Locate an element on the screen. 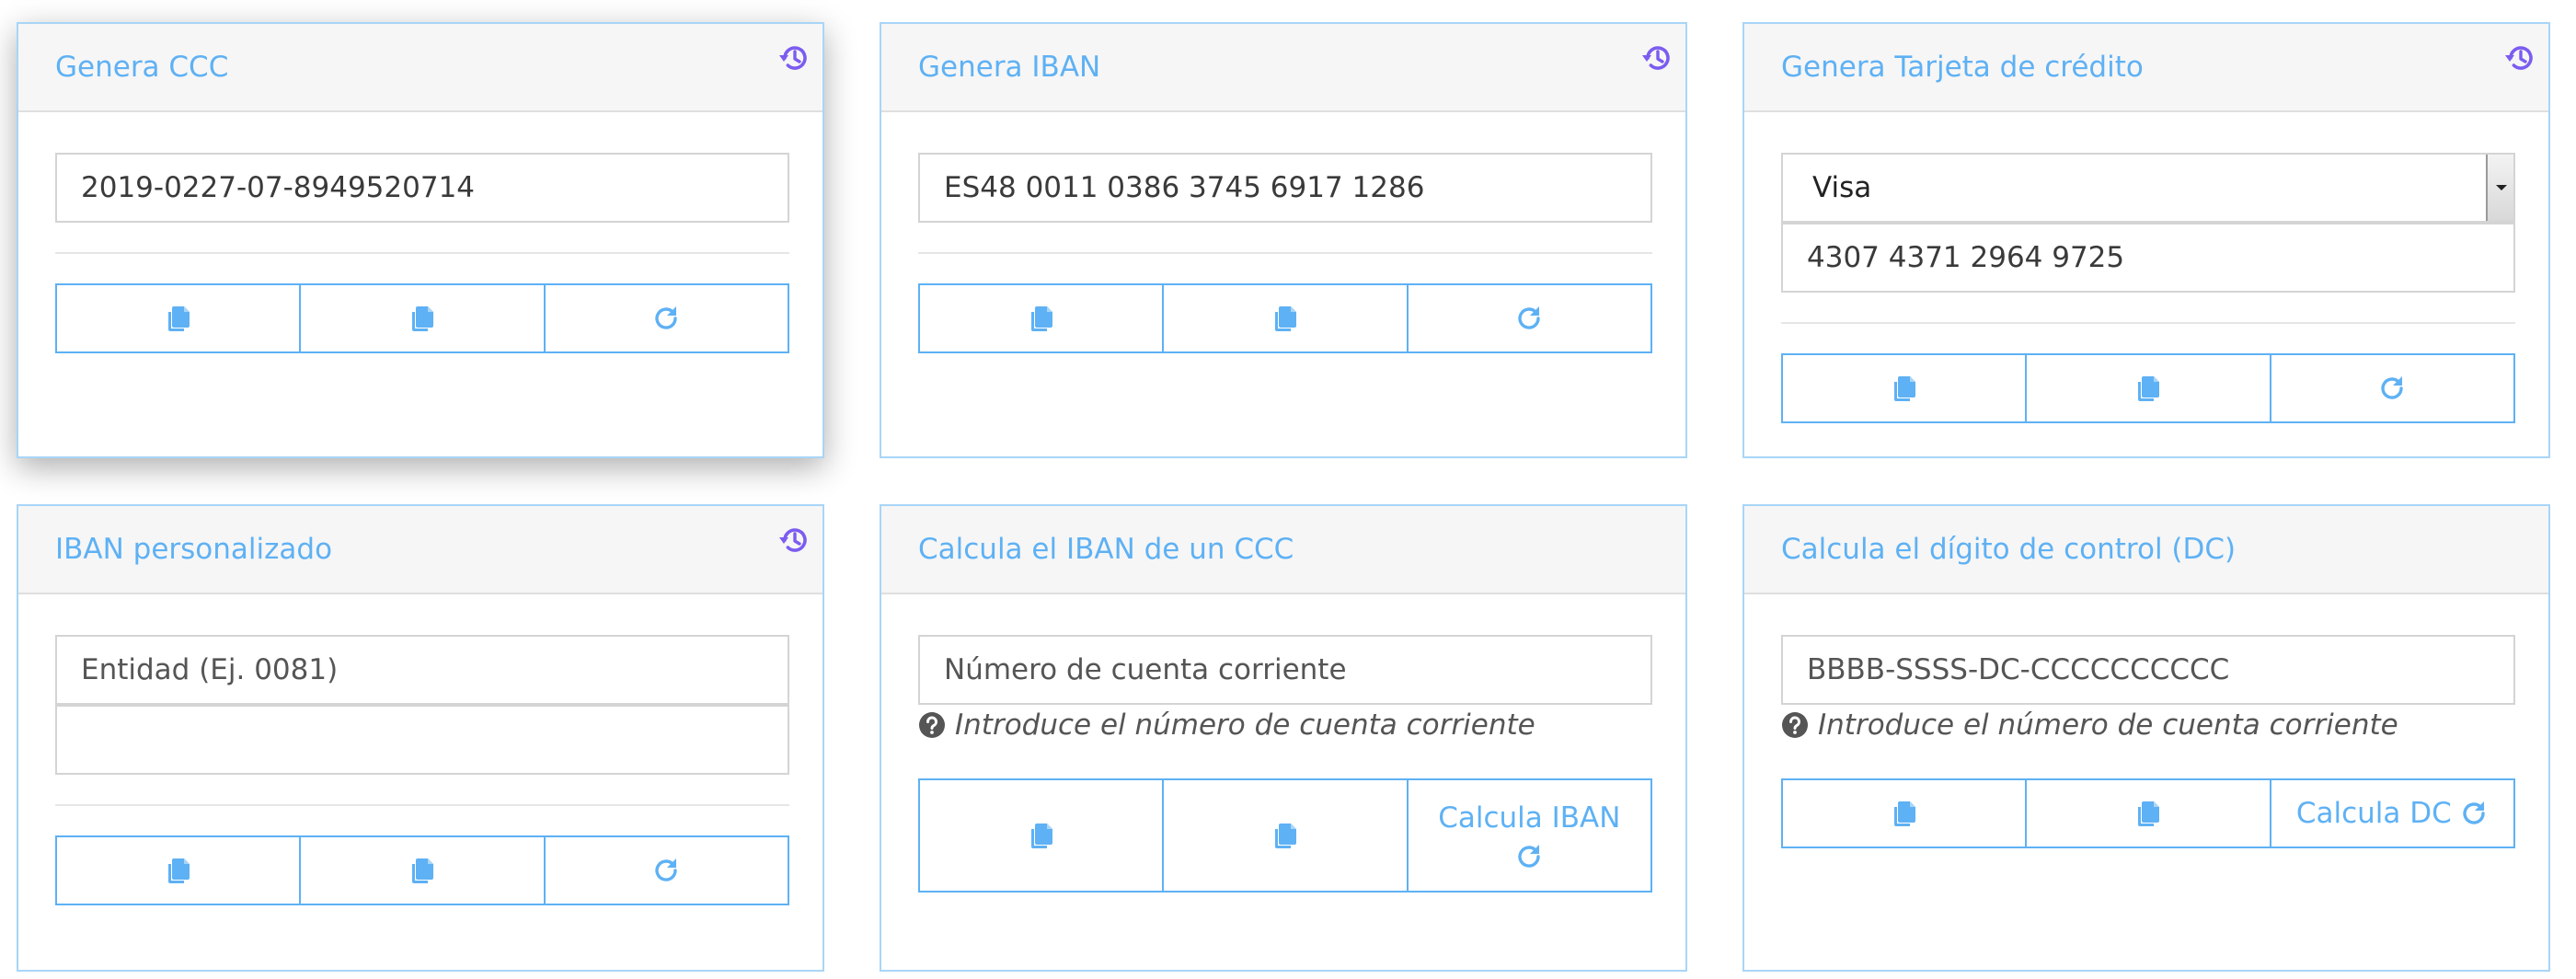  card-title: Genera CCC is located at coordinates (142, 67).